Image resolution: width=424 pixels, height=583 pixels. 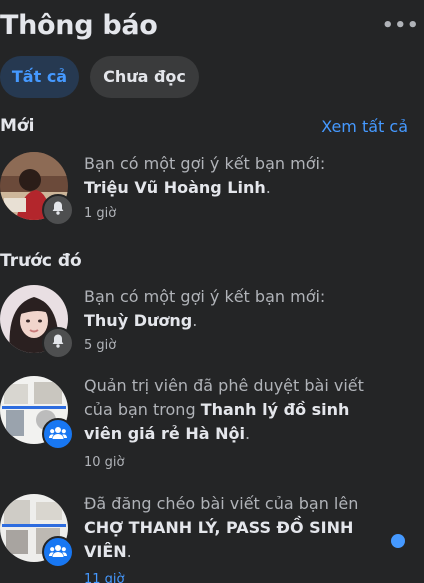 What do you see at coordinates (144, 77) in the screenshot?
I see `tab-unread: Chưa đọc` at bounding box center [144, 77].